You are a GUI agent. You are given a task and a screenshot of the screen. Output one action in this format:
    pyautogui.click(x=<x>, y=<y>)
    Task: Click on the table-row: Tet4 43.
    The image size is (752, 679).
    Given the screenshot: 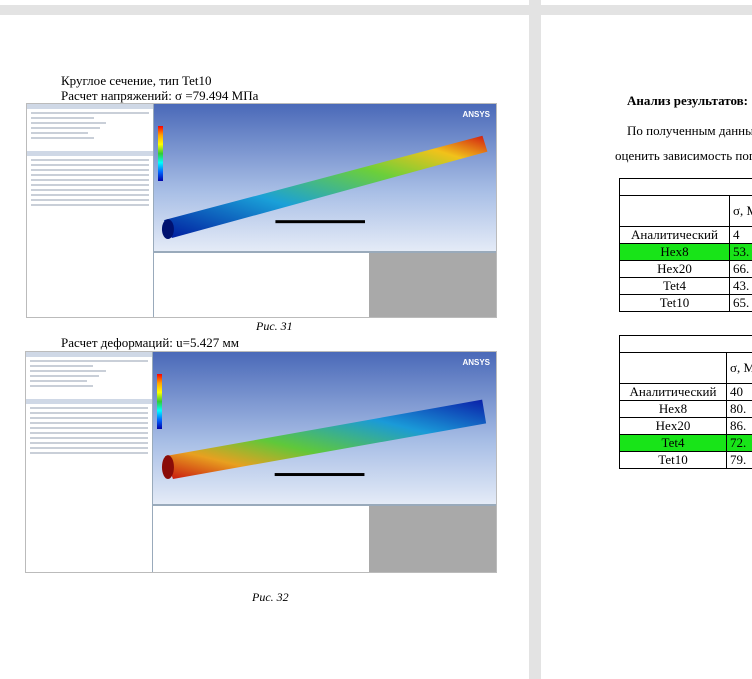 What is the action you would take?
    pyautogui.click(x=685, y=286)
    